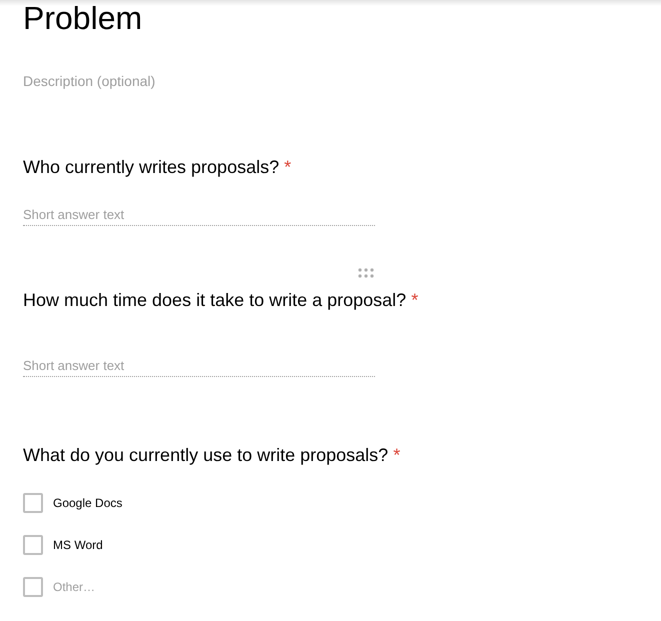 The width and height of the screenshot is (661, 621). What do you see at coordinates (214, 300) in the screenshot?
I see `question-title: How much time does it take to write a proposal?` at bounding box center [214, 300].